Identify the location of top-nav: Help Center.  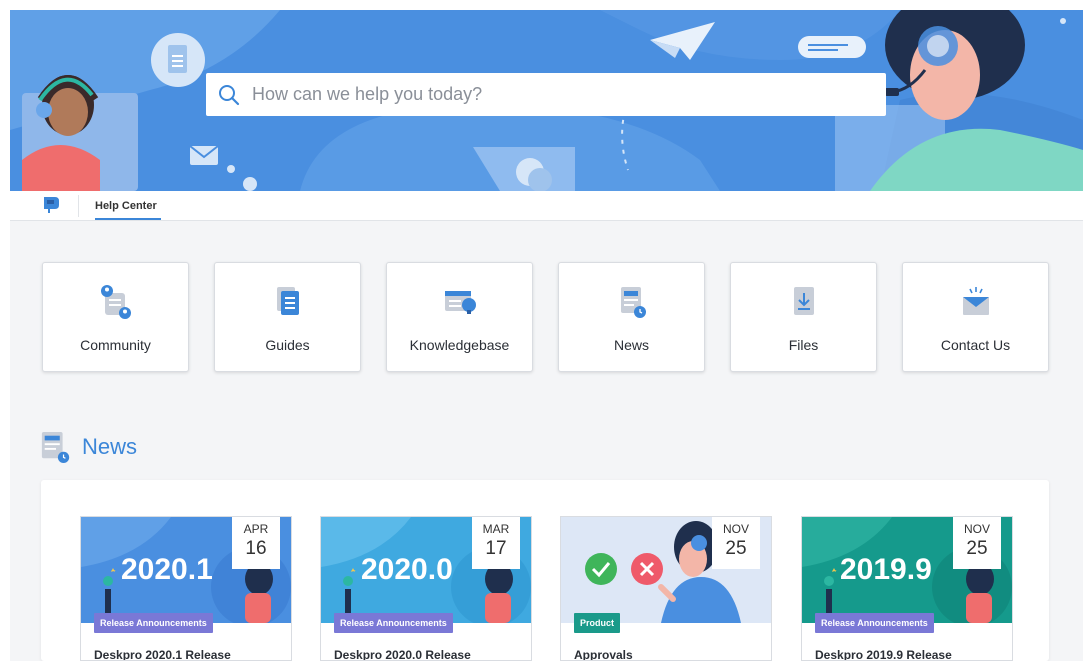
(546, 206).